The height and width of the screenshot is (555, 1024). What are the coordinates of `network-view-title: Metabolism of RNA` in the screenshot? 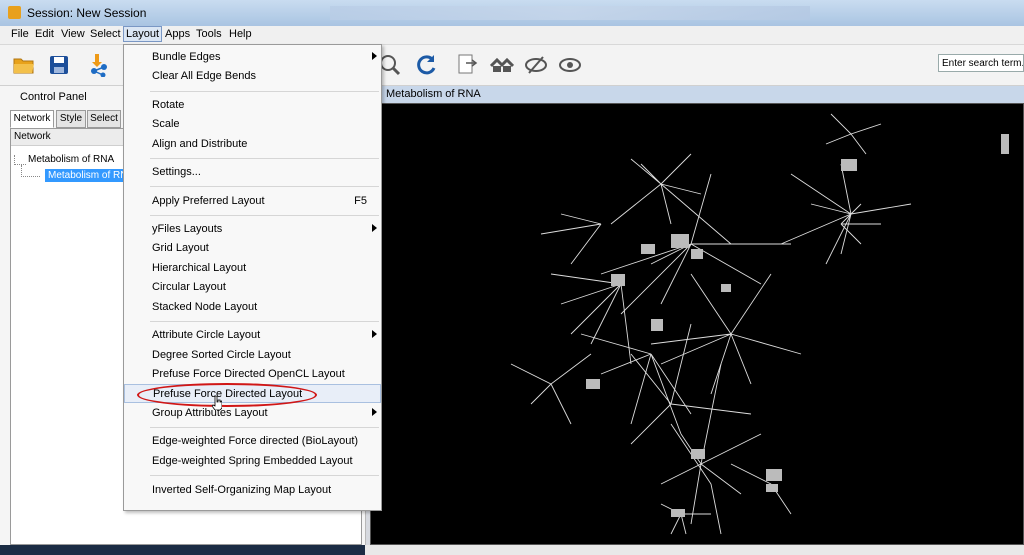 It's located at (433, 94).